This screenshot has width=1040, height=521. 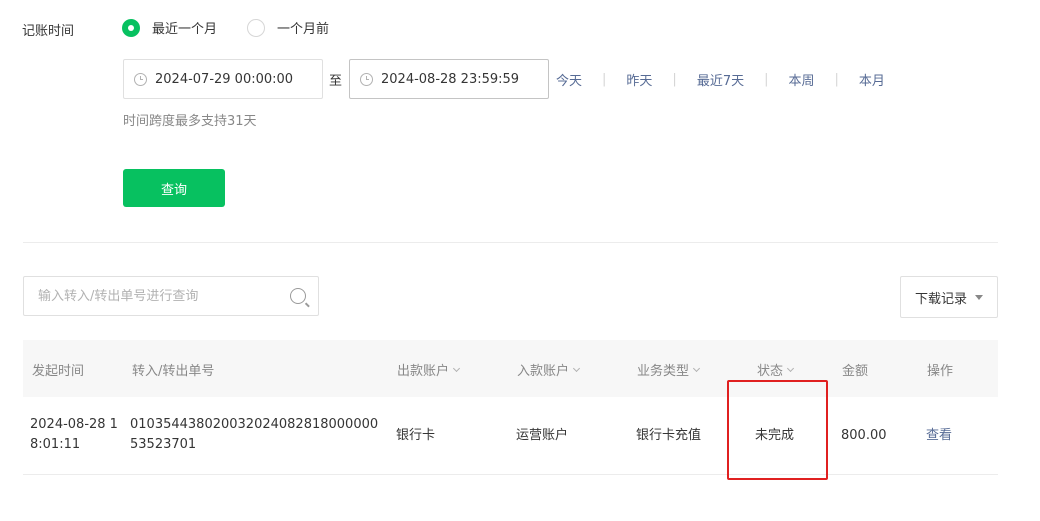 I want to click on range-to-label: 至, so click(x=336, y=81).